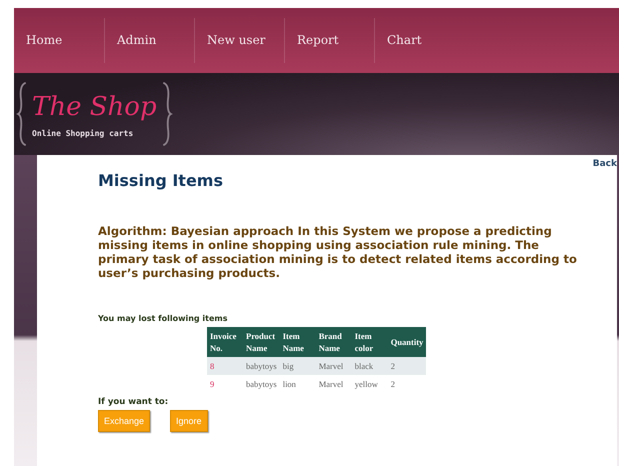 Image resolution: width=619 pixels, height=466 pixels. I want to click on nav-link: Home, so click(59, 40).